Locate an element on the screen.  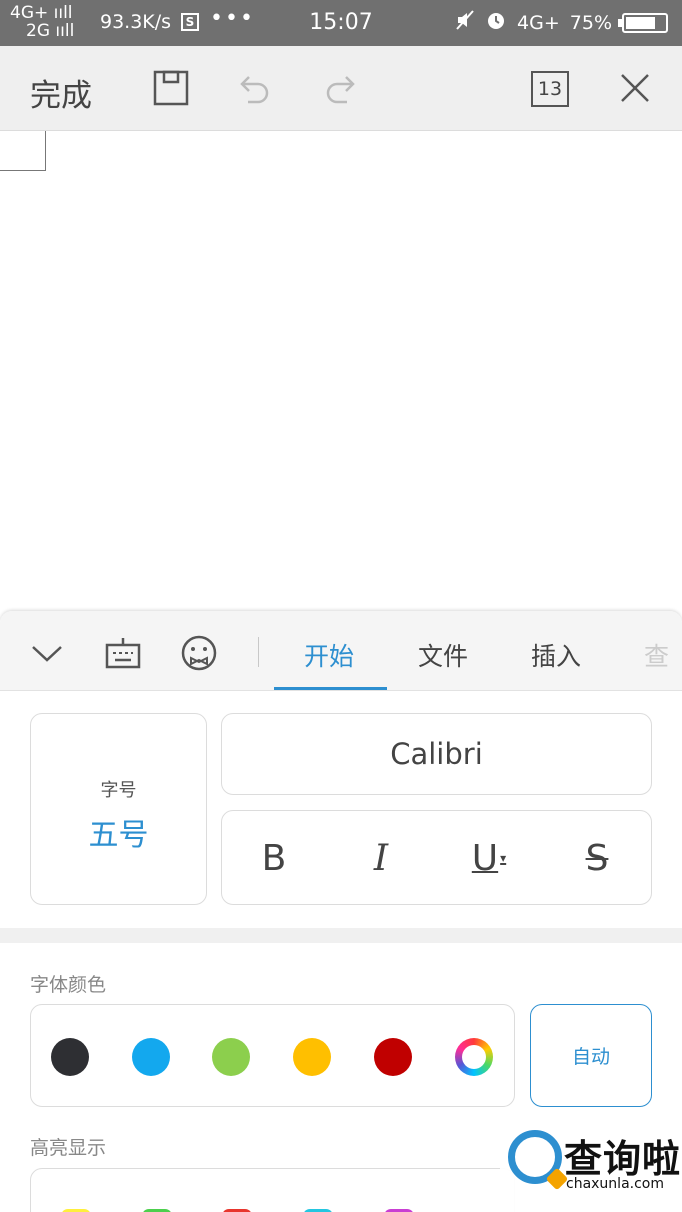
section-divider is located at coordinates (341, 935).